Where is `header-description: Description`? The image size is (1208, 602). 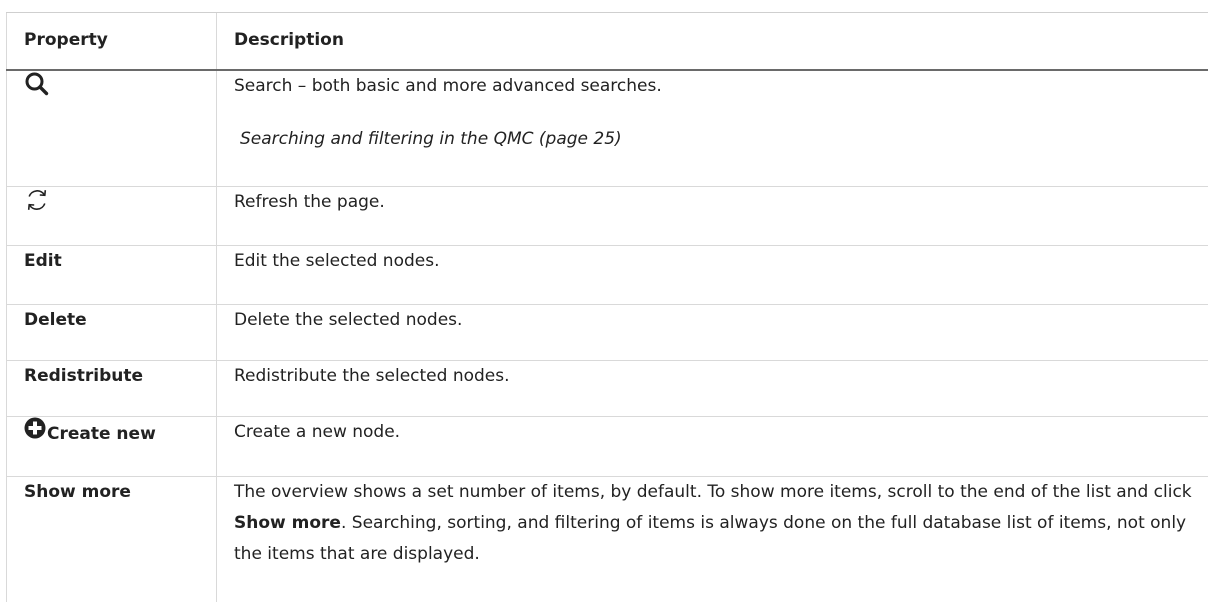
header-description: Description is located at coordinates (712, 41).